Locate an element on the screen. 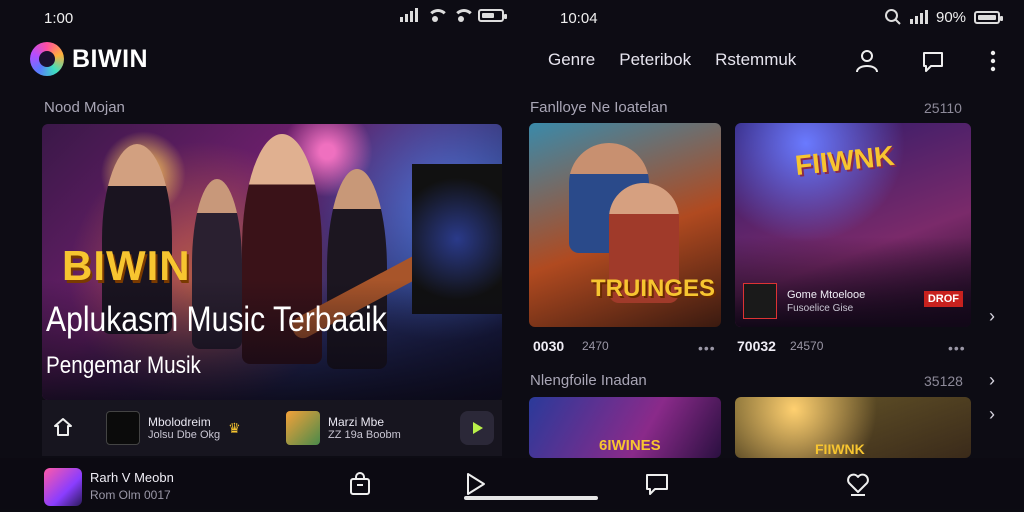  app-logo: BIWIN is located at coordinates (89, 59).